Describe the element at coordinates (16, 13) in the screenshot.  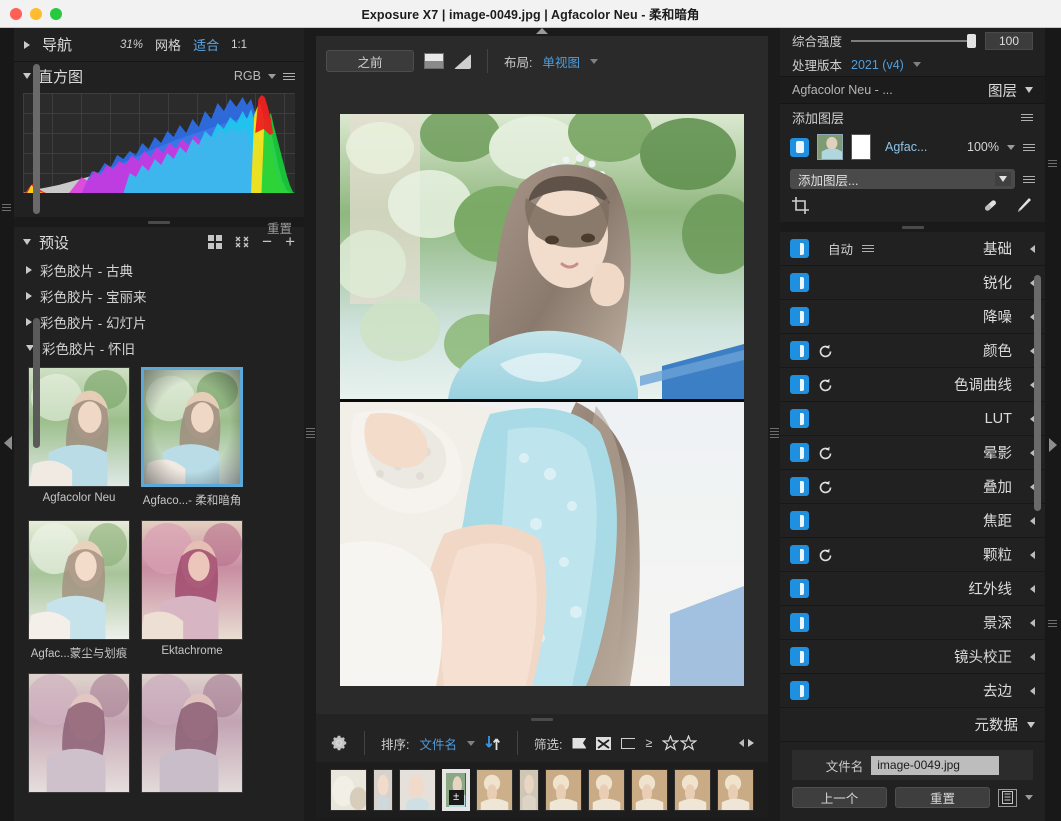
I see `close-button` at that location.